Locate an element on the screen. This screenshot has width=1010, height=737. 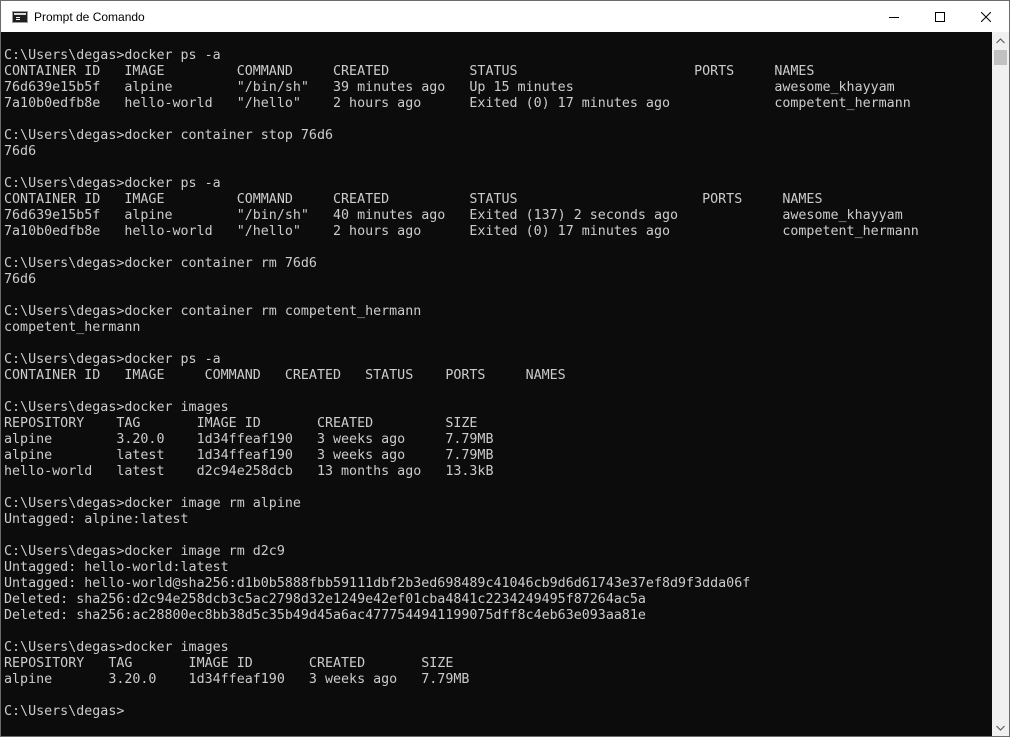
title-bar: Prompt de Comando is located at coordinates (505, 16).